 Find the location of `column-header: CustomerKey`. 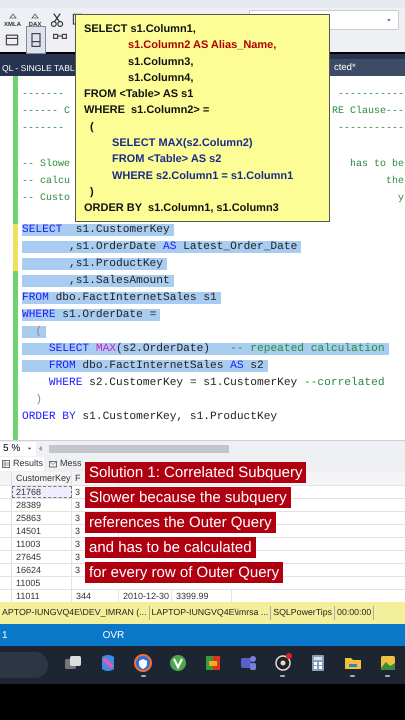

column-header: CustomerKey is located at coordinates (42, 478).